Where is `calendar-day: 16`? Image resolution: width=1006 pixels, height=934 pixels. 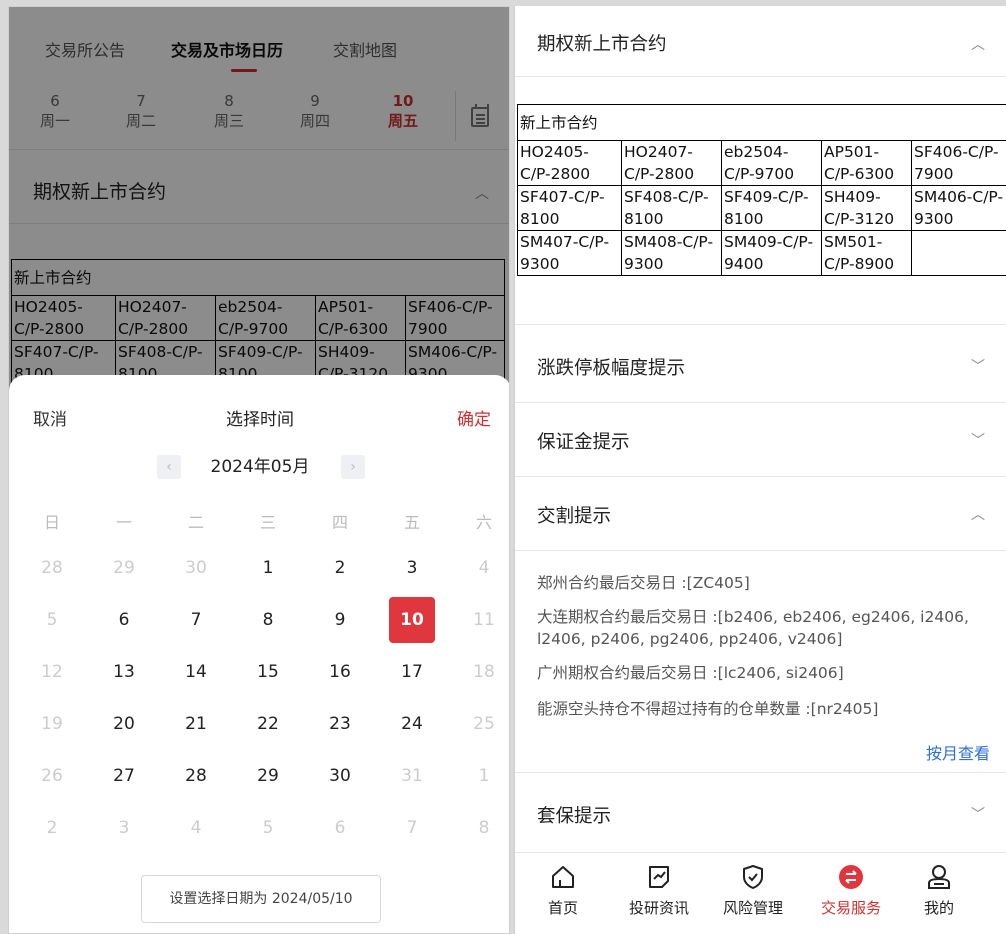 calendar-day: 16 is located at coordinates (340, 672).